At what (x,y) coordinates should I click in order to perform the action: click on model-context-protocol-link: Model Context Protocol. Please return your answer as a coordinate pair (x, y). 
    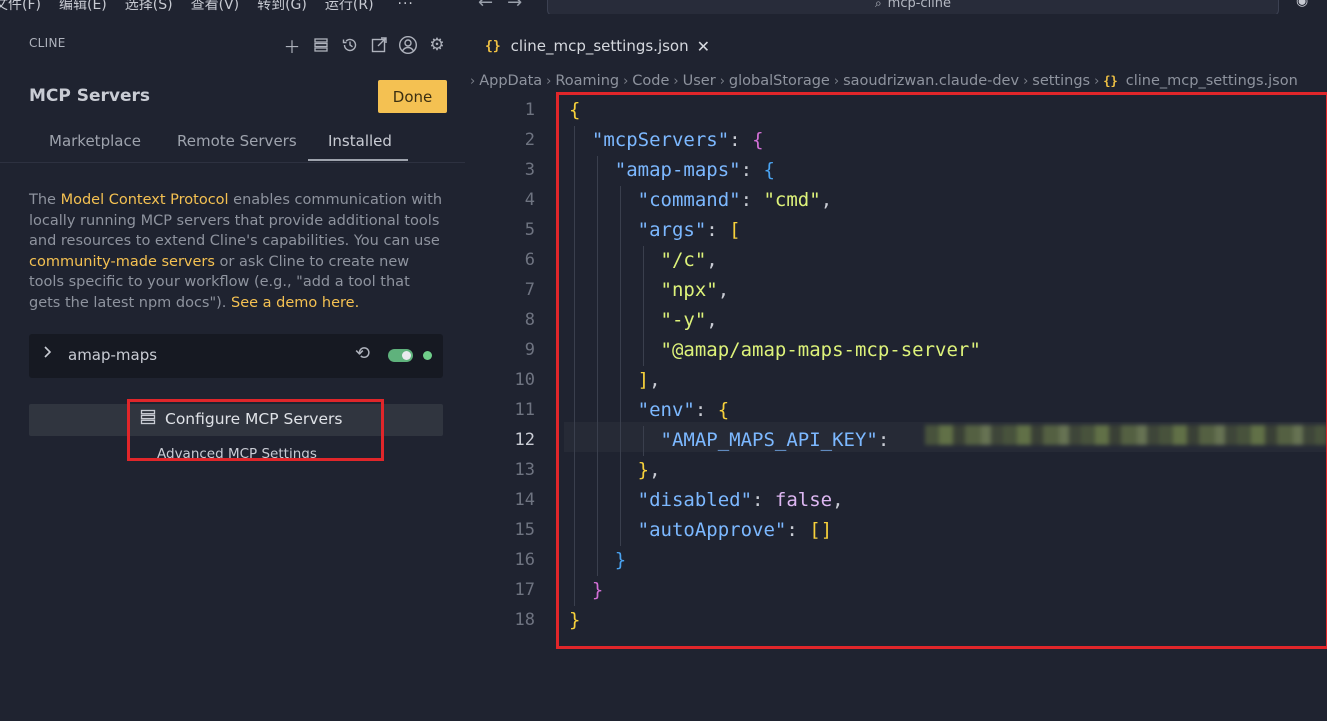
    Looking at the image, I should click on (145, 200).